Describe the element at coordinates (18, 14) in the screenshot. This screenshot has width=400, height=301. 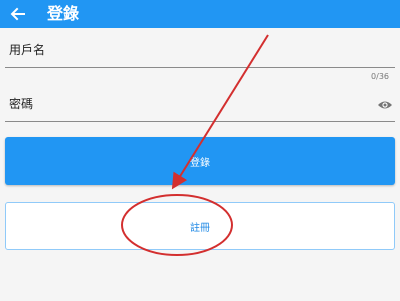
I see `back-arrow-icon` at that location.